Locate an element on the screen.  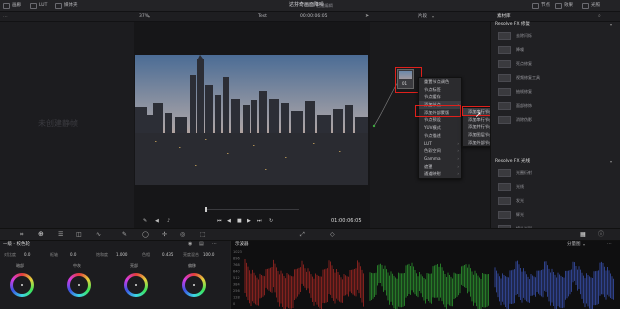
audio-icon: ◀ is located at coordinates (157, 221).